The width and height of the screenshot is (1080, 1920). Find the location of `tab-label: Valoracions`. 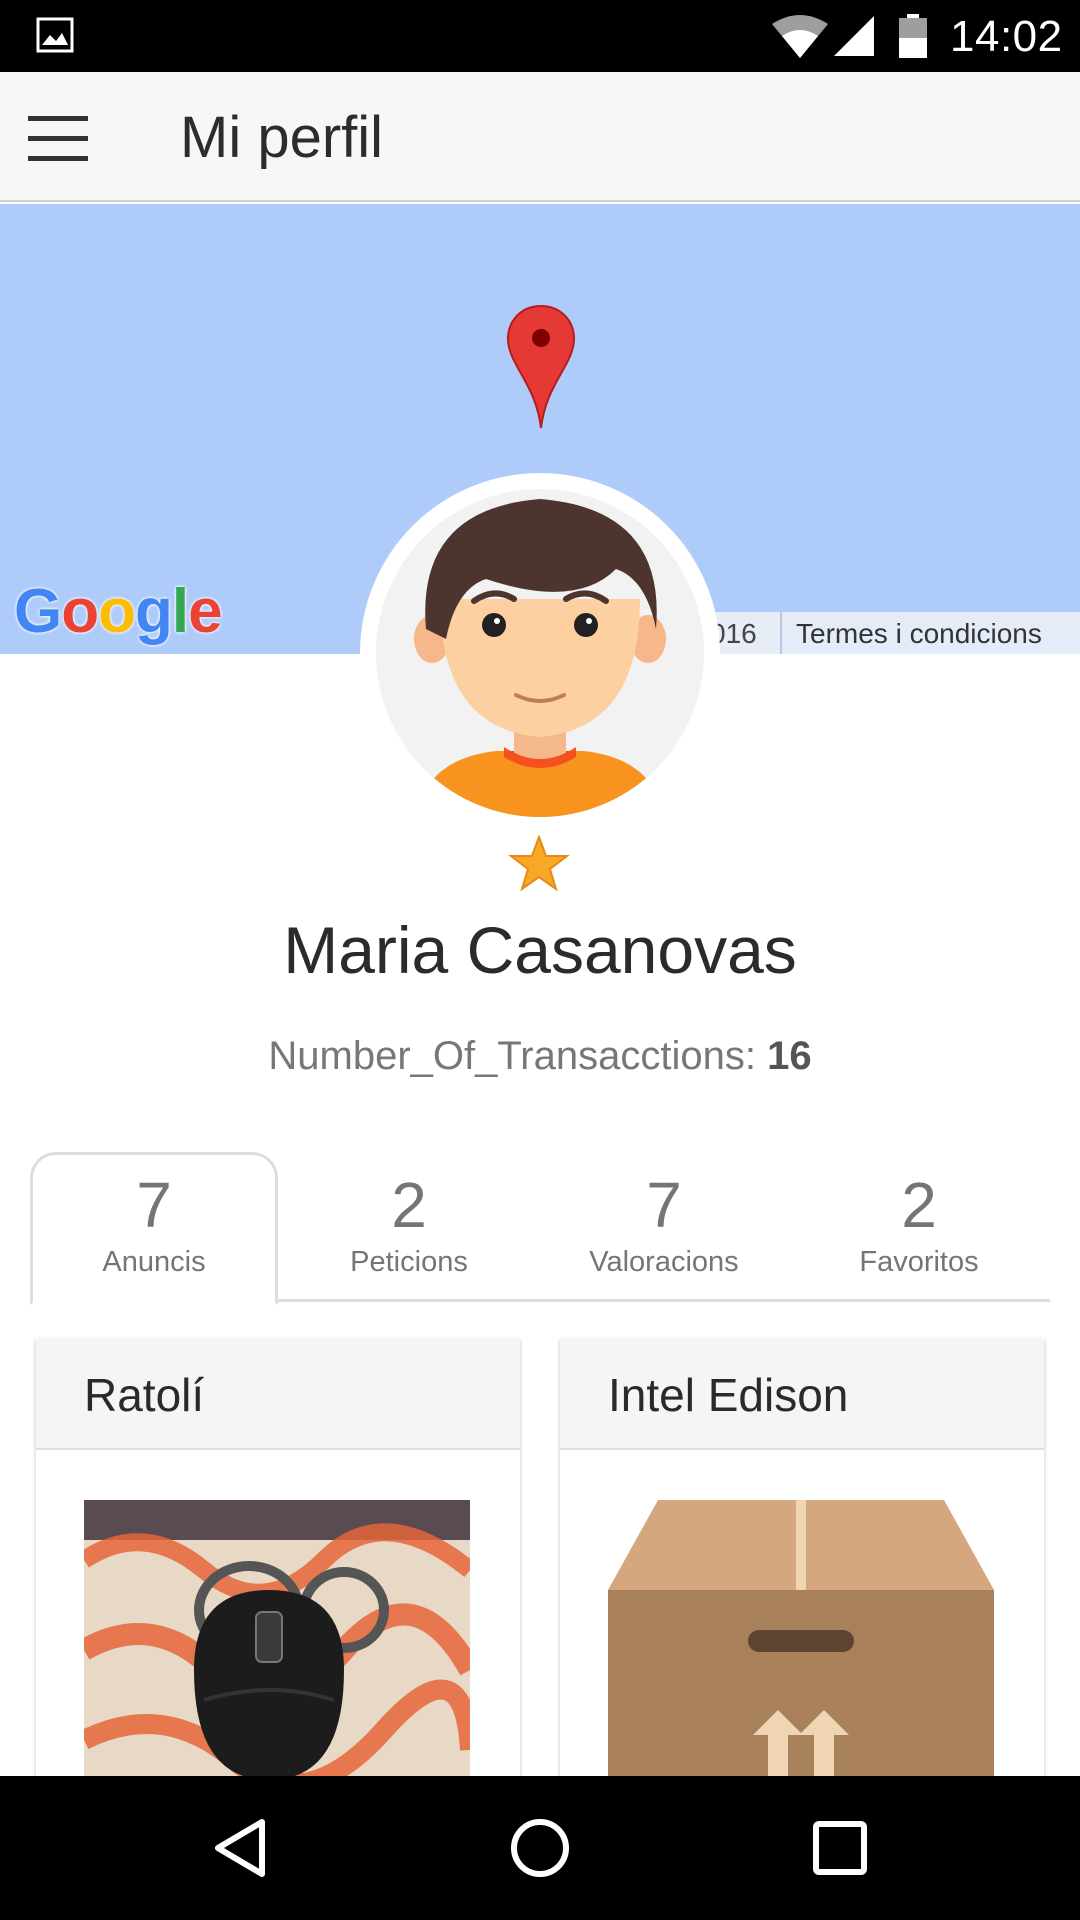

tab-label: Valoracions is located at coordinates (664, 1262).